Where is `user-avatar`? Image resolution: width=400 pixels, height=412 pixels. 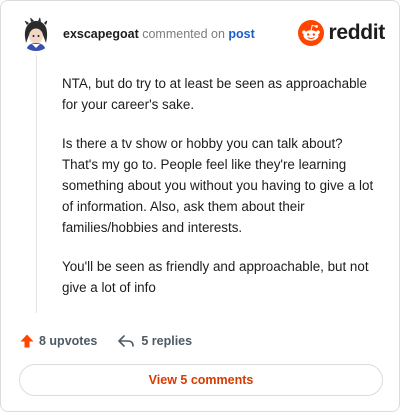
user-avatar is located at coordinates (36, 34).